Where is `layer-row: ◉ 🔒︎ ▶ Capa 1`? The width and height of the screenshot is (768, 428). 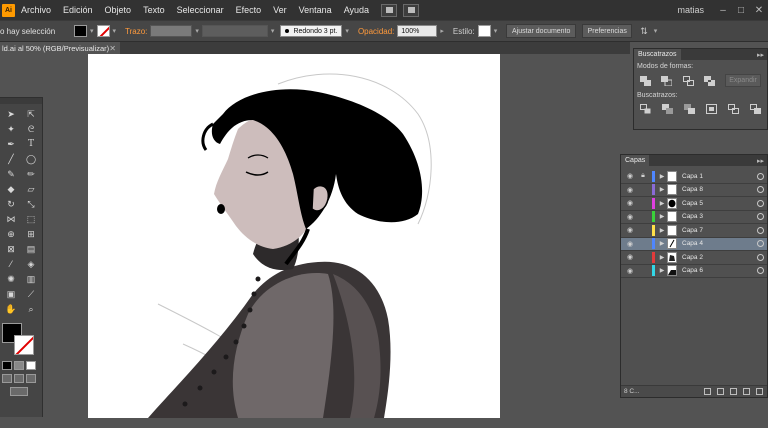
layer-row: ◉ 🔒︎ ▶ Capa 1 is located at coordinates (694, 177).